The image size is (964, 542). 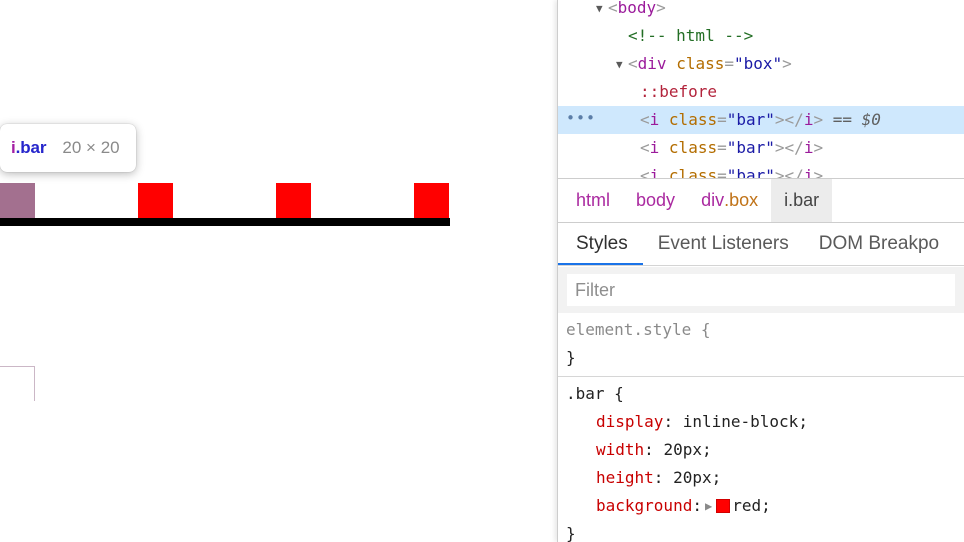 What do you see at coordinates (765, 330) in the screenshot?
I see `rule-selector-line: element.style {` at bounding box center [765, 330].